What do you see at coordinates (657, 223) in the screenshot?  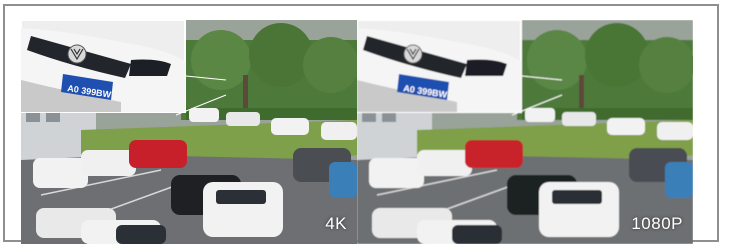 I see `resolution-label-1080p: 1080P` at bounding box center [657, 223].